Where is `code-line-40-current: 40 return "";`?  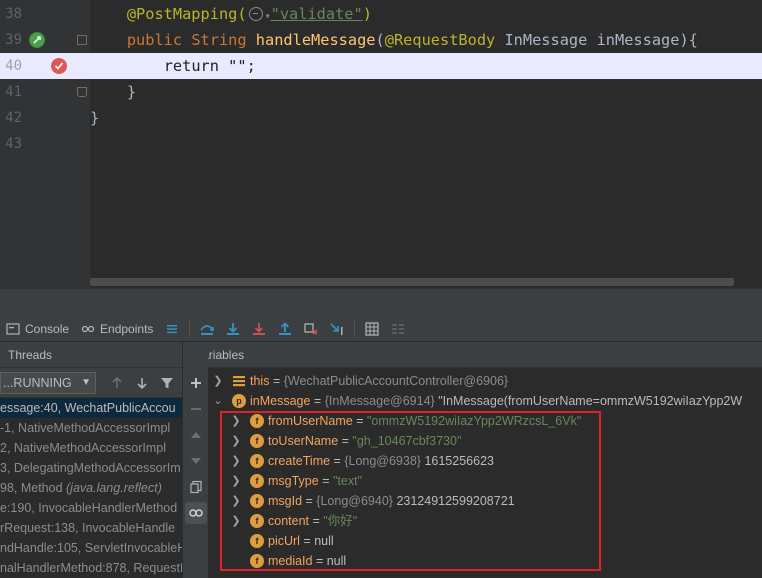 code-line-40-current: 40 return ""; is located at coordinates (381, 66).